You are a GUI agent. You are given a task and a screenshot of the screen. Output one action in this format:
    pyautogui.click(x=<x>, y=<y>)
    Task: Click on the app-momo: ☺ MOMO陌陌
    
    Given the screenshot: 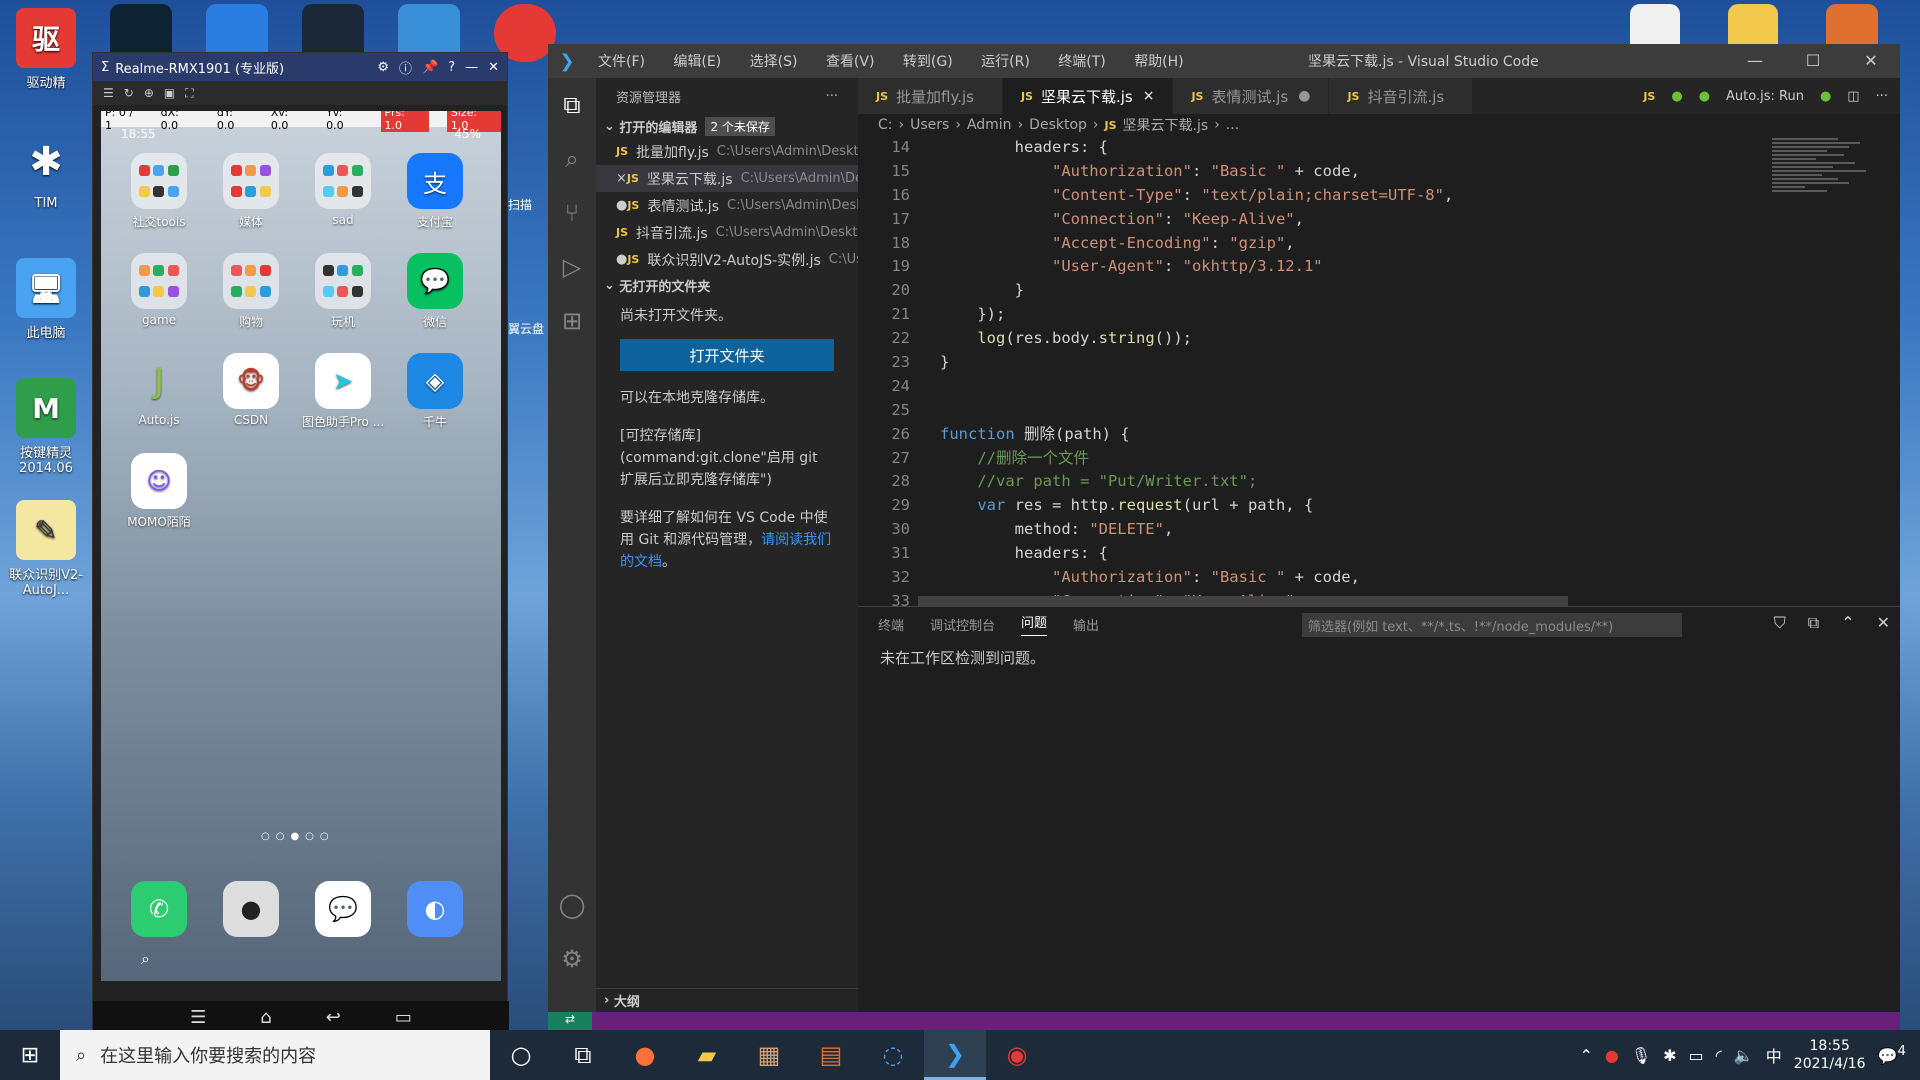 What is the action you would take?
    pyautogui.click(x=159, y=491)
    